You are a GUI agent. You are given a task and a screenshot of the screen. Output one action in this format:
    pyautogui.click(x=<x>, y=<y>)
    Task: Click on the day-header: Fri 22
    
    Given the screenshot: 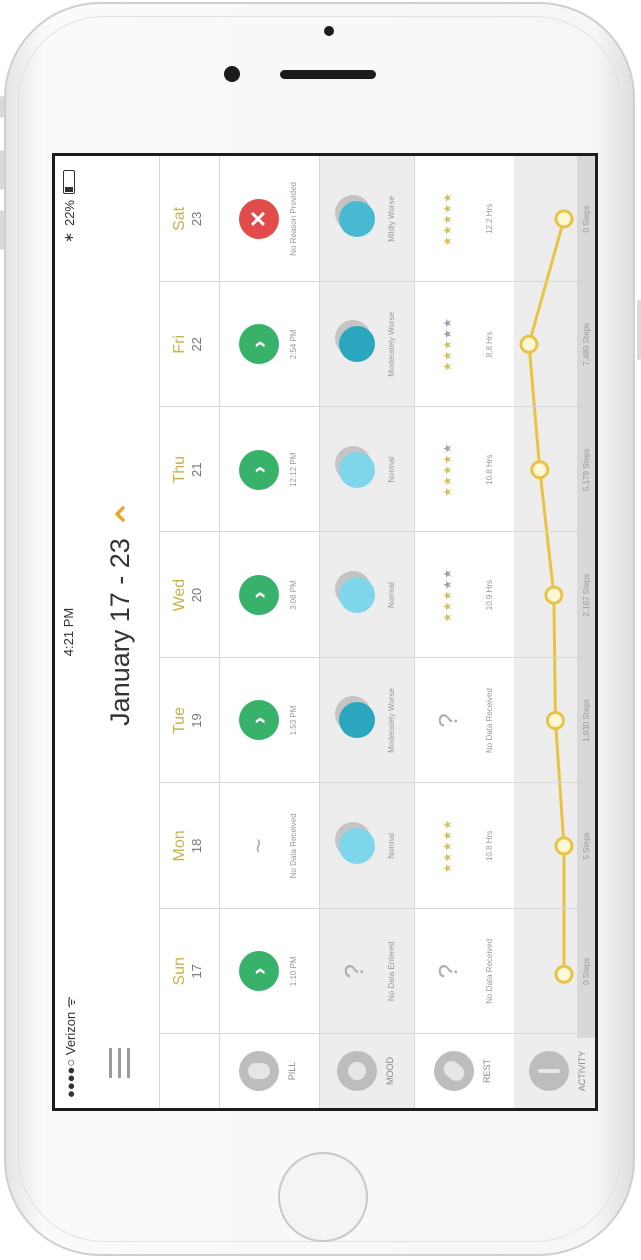 What is the action you would take?
    pyautogui.click(x=188, y=344)
    